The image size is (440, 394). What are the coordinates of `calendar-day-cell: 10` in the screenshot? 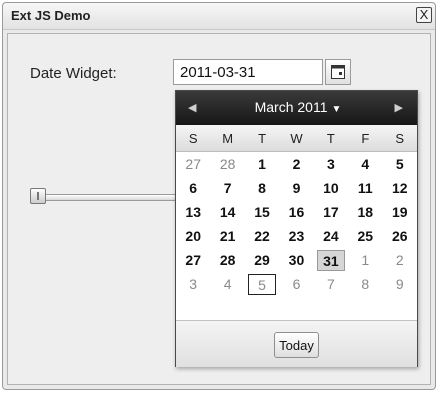 It's located at (331, 188).